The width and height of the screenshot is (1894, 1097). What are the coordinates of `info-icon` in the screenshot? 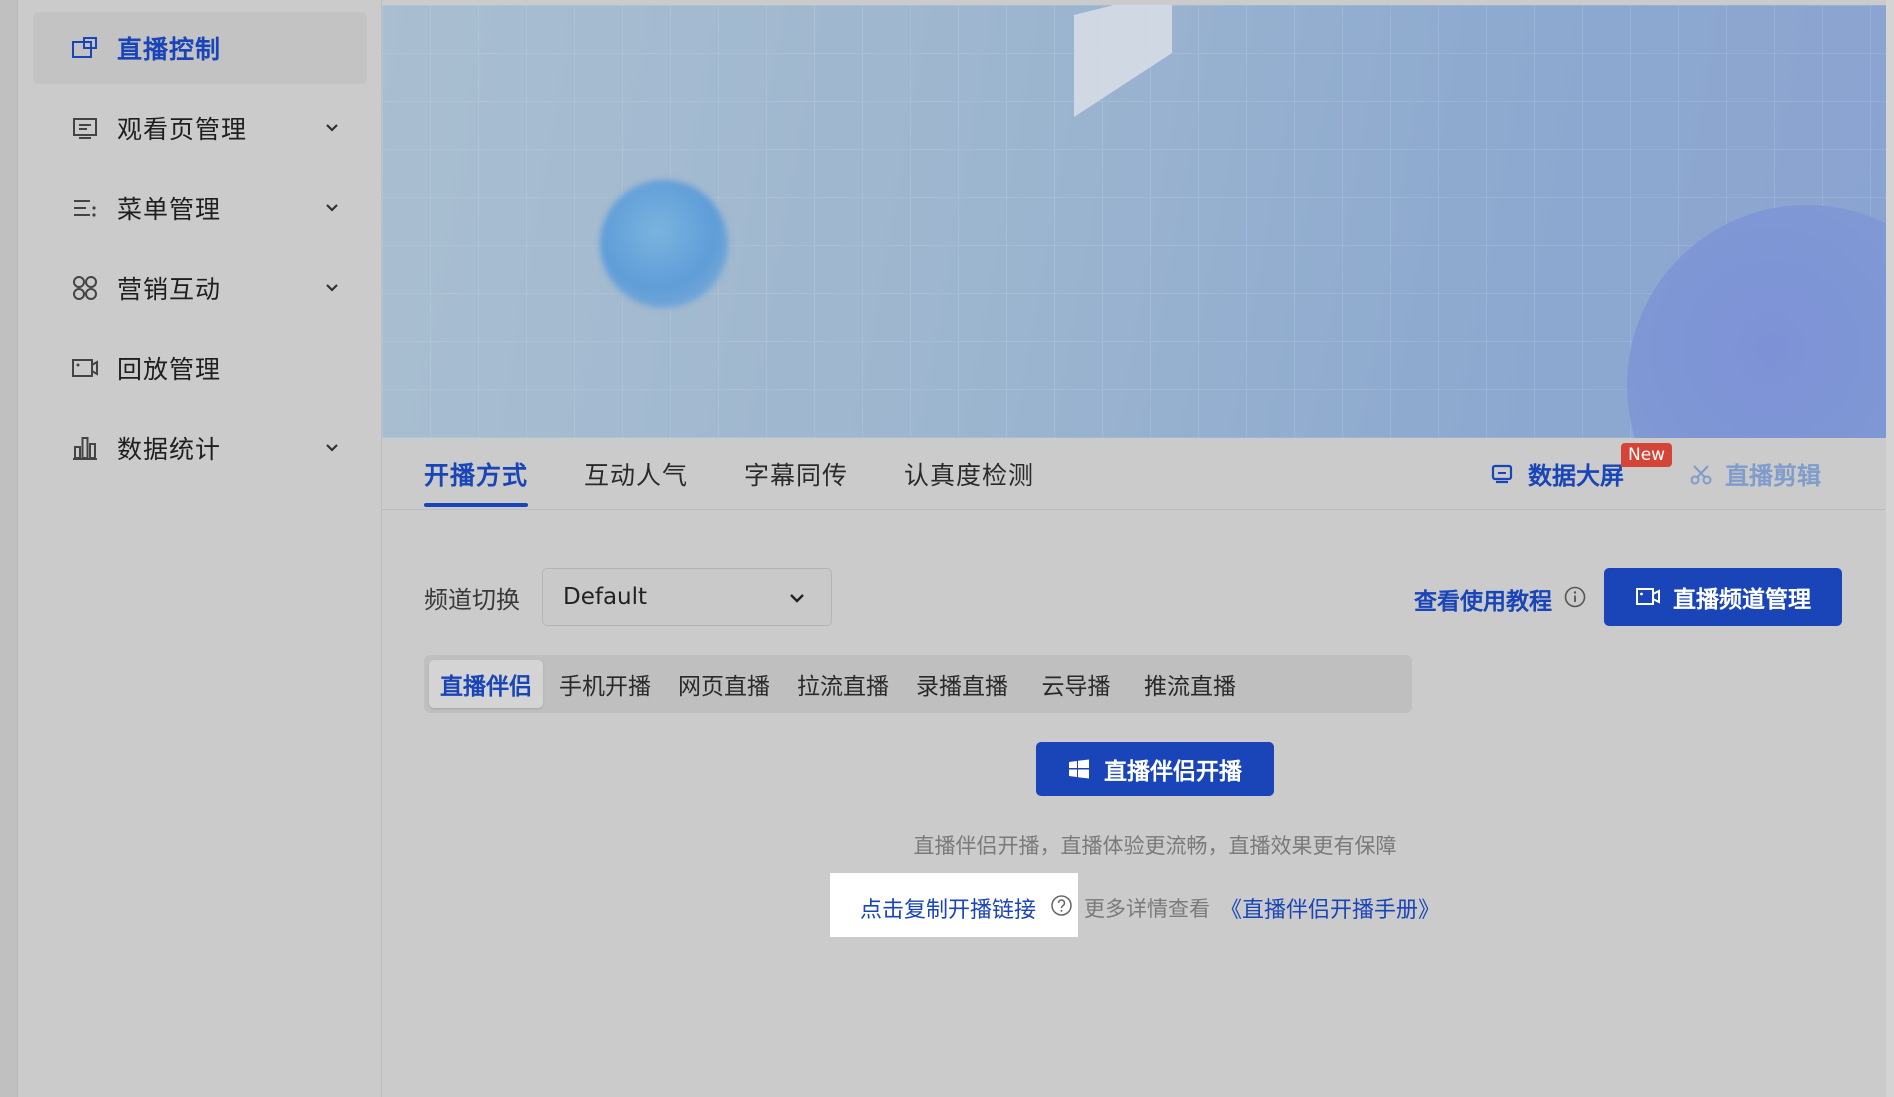 It's located at (1575, 597).